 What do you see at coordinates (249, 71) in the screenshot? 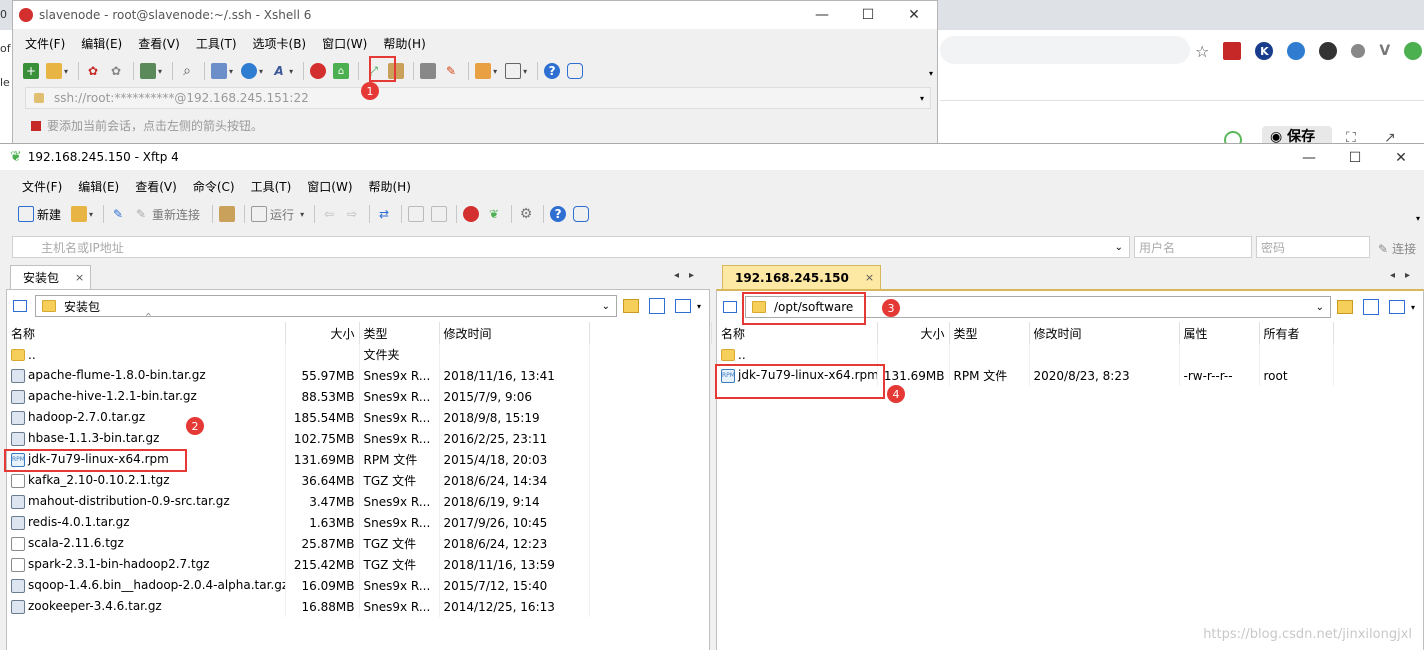
I see `globe-icon` at bounding box center [249, 71].